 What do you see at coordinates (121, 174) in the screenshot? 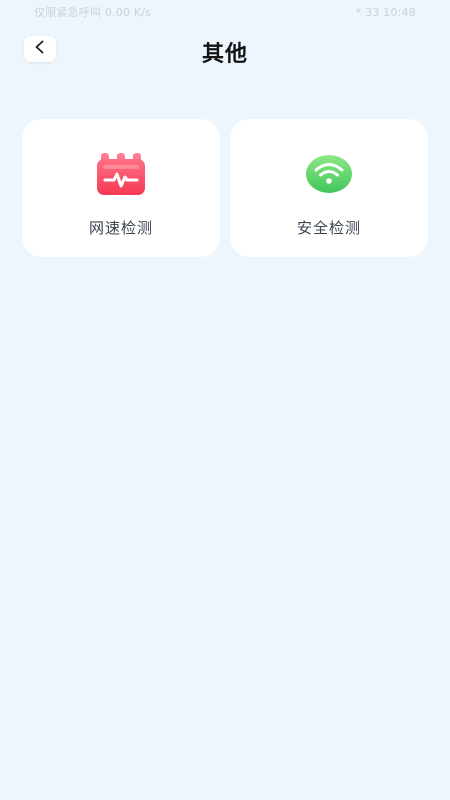
I see `speed-test-icon` at bounding box center [121, 174].